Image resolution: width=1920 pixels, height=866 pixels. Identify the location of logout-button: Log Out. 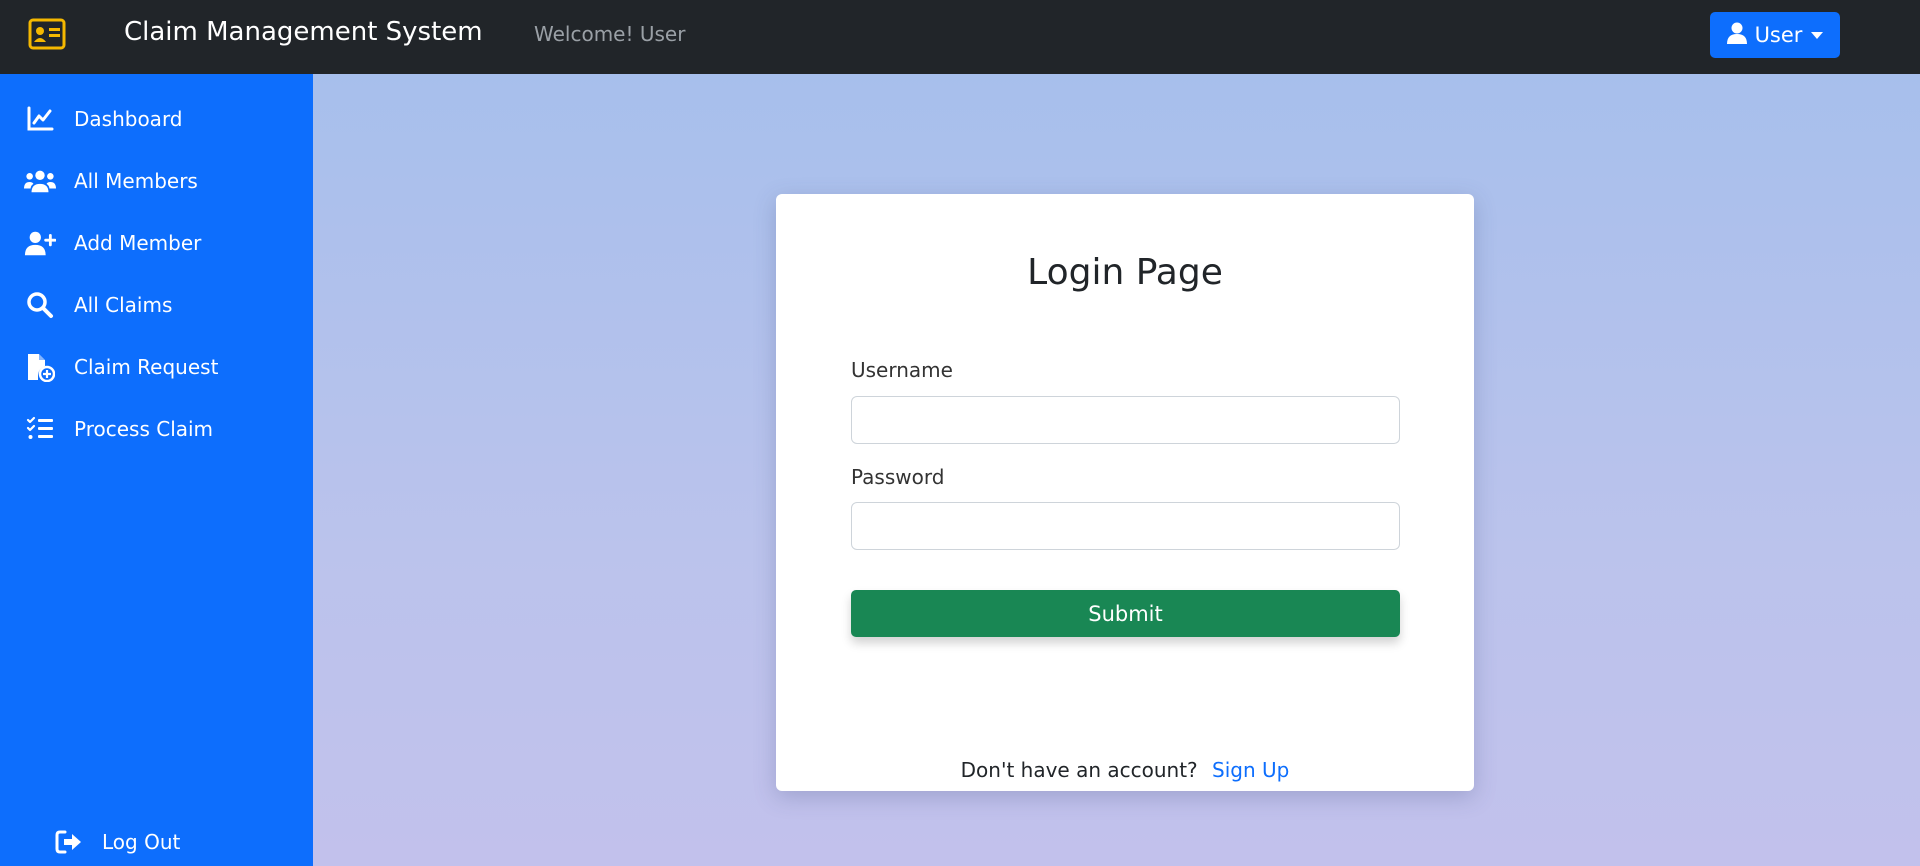
(154, 842).